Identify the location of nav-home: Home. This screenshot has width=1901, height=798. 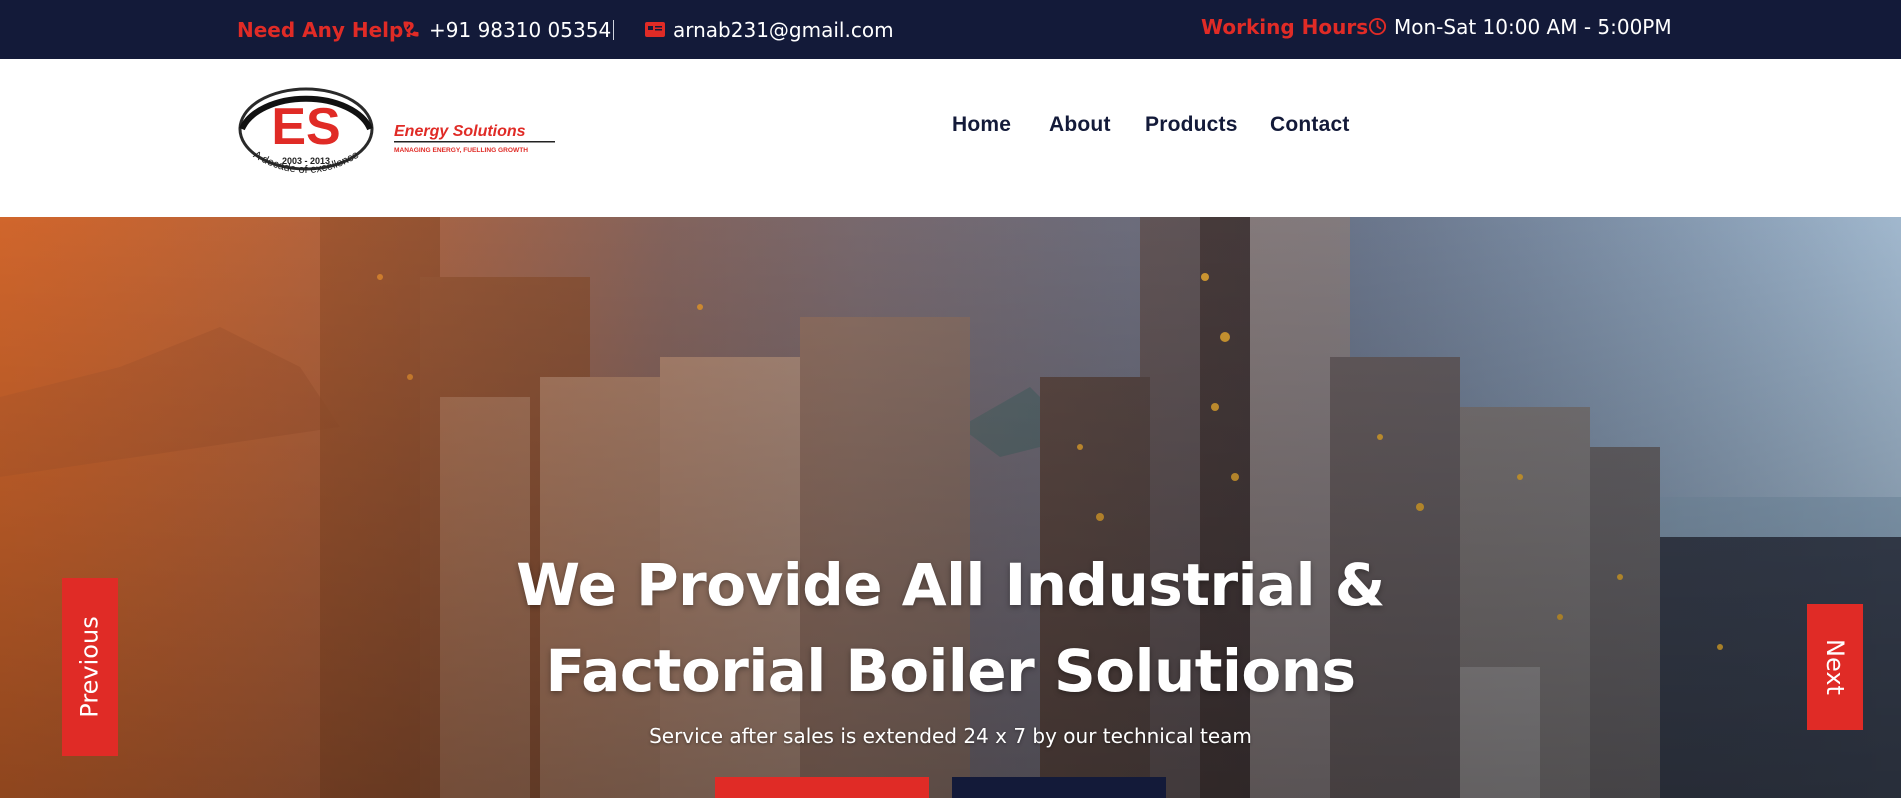
(981, 125).